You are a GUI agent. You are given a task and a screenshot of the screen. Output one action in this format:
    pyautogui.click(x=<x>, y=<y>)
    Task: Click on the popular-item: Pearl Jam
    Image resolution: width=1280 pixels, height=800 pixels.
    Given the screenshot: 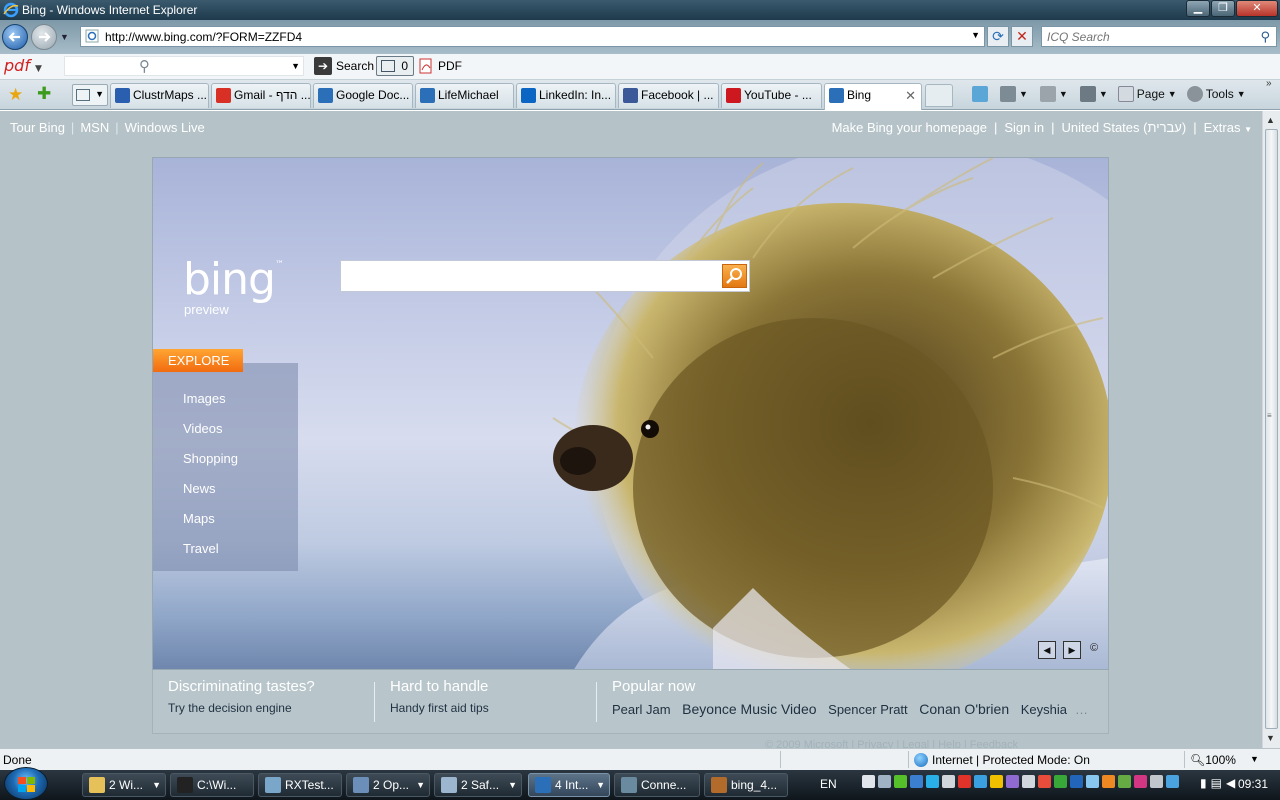 What is the action you would take?
    pyautogui.click(x=641, y=709)
    